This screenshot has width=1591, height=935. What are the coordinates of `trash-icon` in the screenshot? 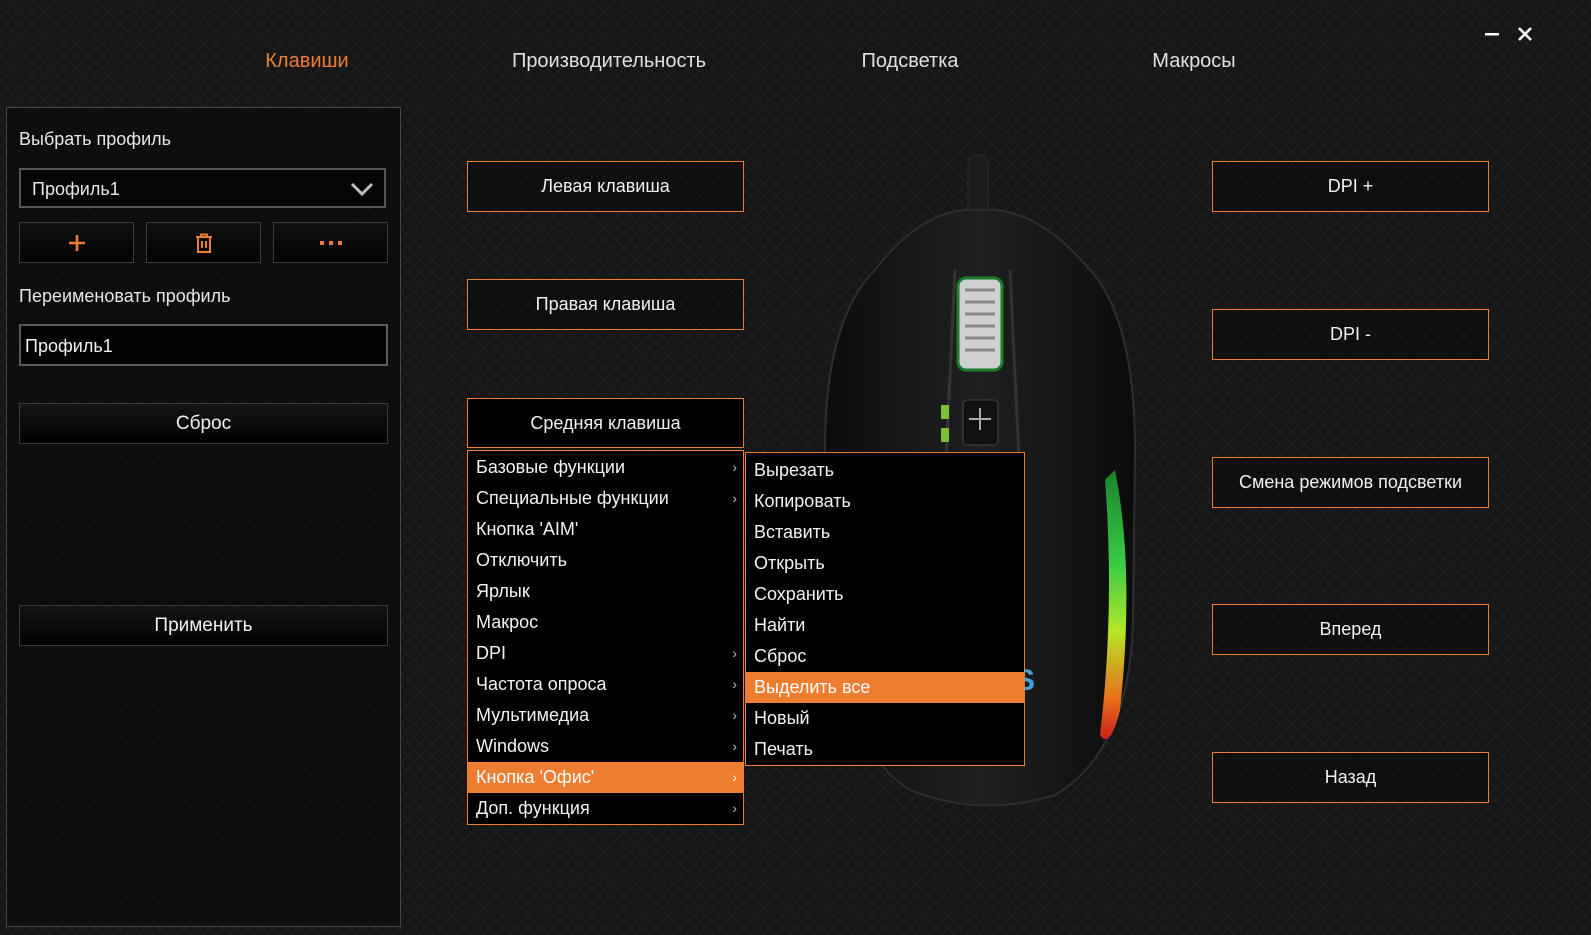 It's located at (203, 243).